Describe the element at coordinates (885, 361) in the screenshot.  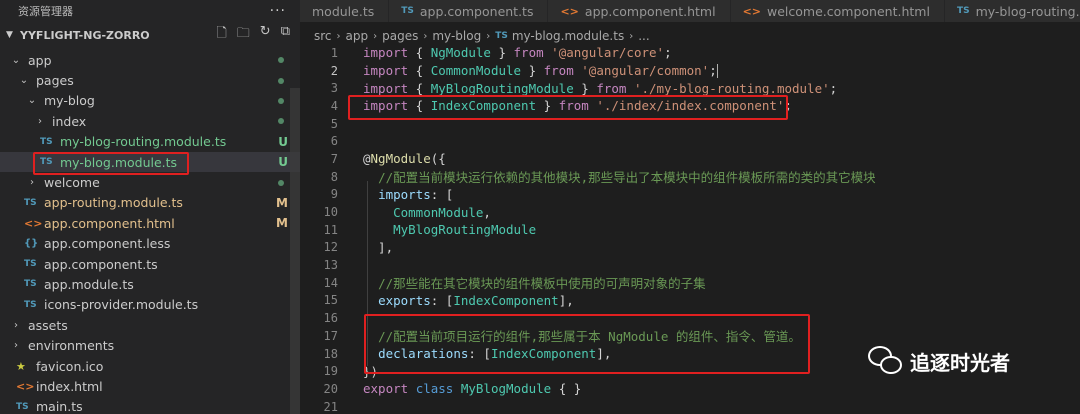
I see `wechat-icon` at that location.